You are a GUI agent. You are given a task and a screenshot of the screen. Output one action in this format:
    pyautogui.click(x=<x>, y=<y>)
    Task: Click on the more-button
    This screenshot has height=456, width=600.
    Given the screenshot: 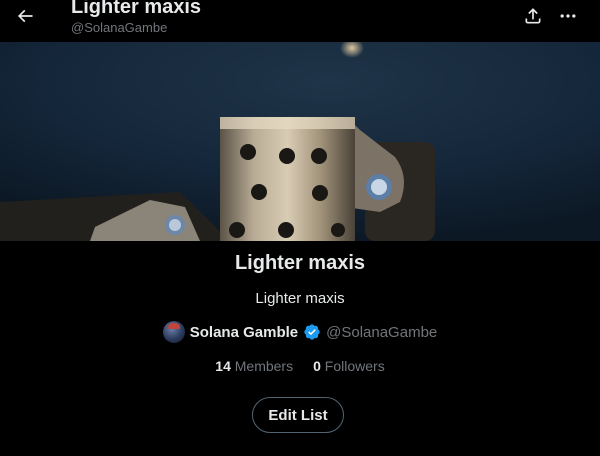 What is the action you would take?
    pyautogui.click(x=568, y=16)
    